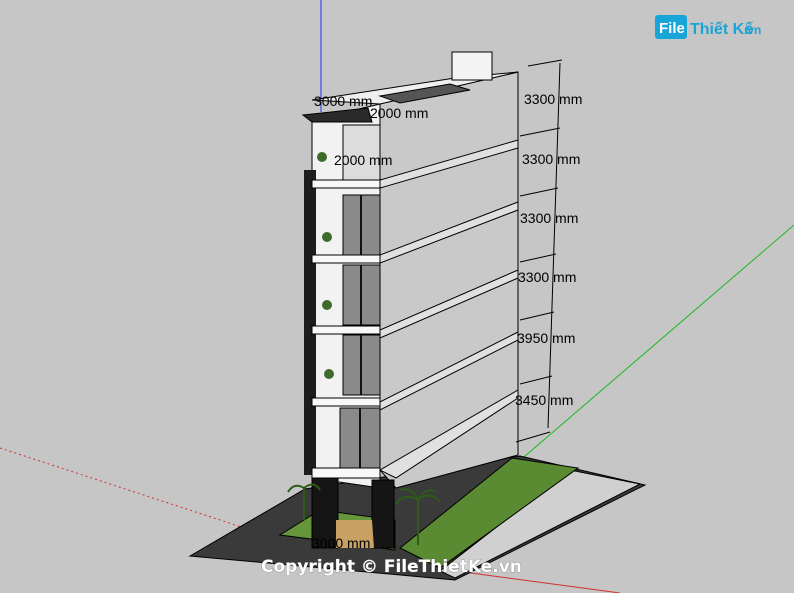  I want to click on dim-ground-front: 3000 mm, so click(341, 543).